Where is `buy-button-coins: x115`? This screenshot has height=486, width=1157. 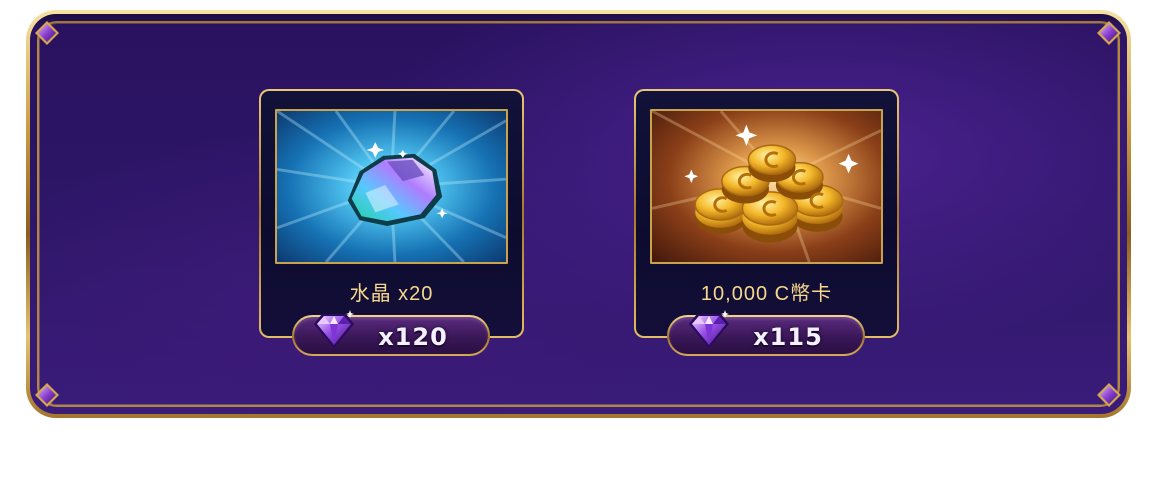
buy-button-coins: x115 is located at coordinates (766, 333).